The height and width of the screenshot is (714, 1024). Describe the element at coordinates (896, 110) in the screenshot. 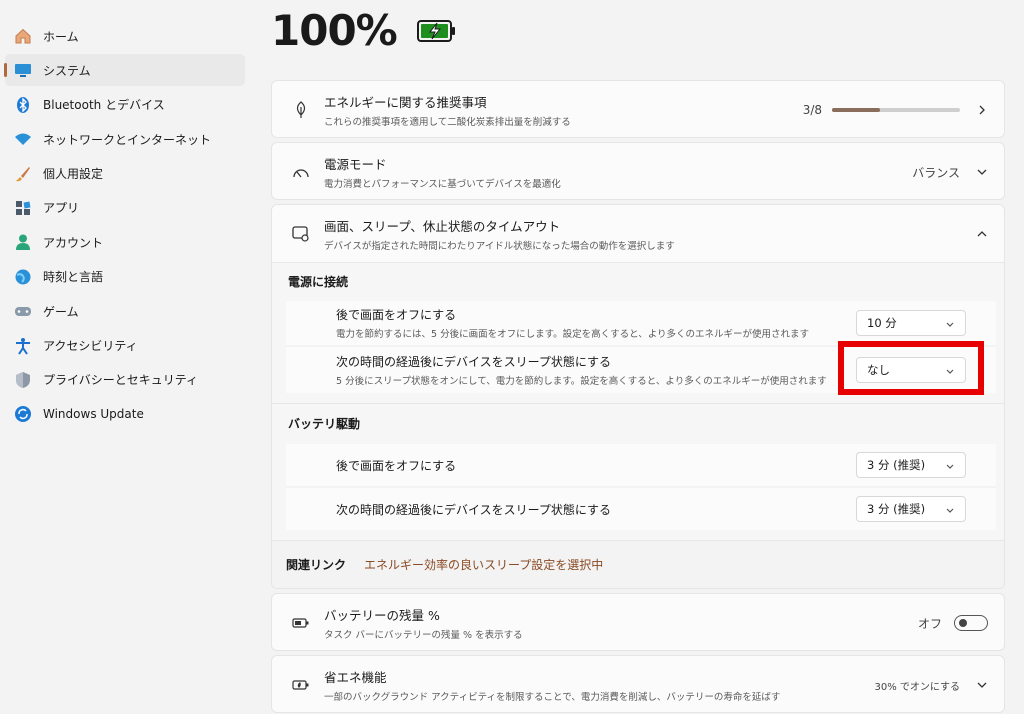

I see `energy-progress-bar` at that location.